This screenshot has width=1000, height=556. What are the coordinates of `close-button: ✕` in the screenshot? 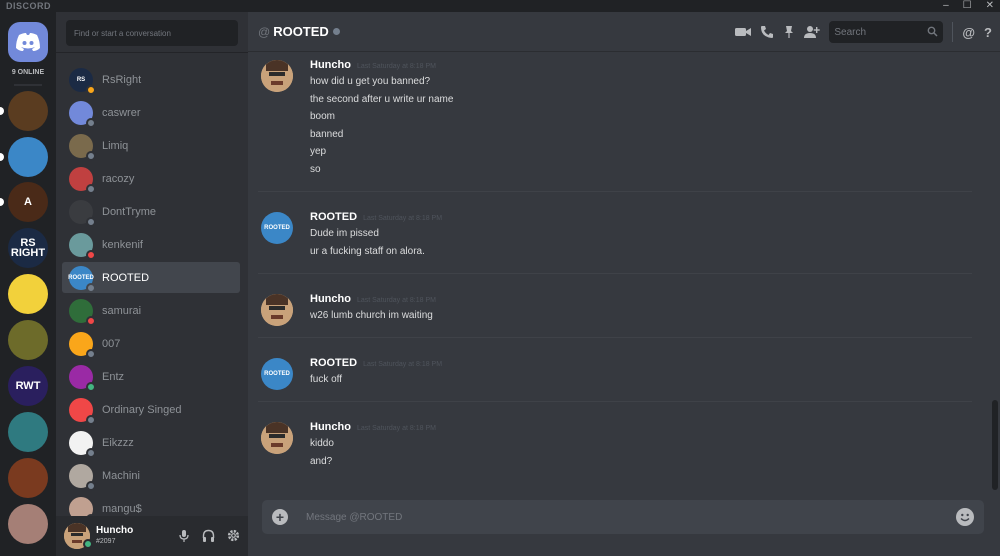 It's located at (990, 6).